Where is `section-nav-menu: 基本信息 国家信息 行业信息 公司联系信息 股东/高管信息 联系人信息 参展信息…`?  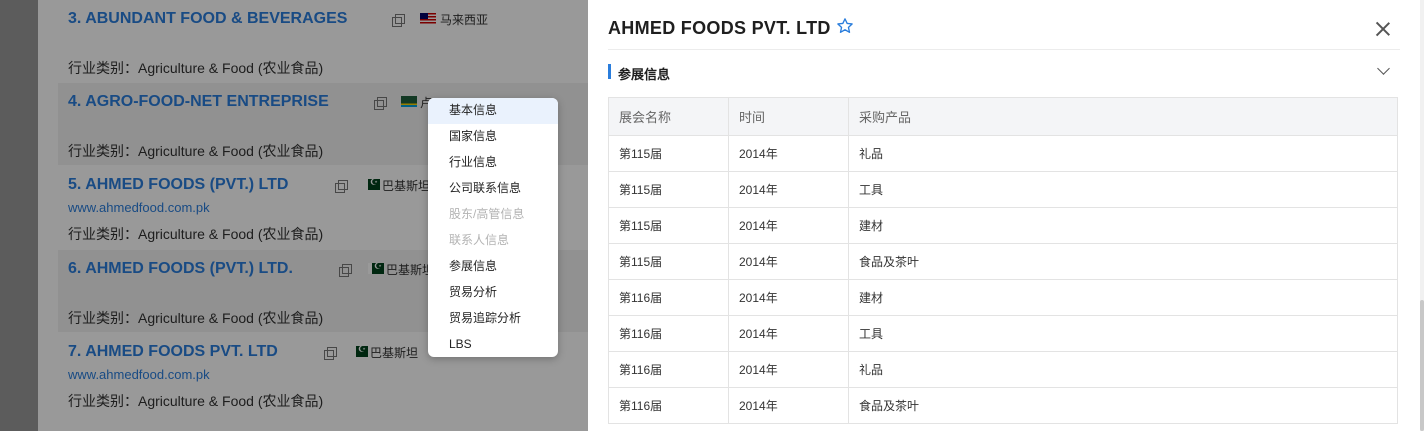
section-nav-menu: 基本信息 国家信息 行业信息 公司联系信息 股东/高管信息 联系人信息 参展信息… is located at coordinates (493, 227).